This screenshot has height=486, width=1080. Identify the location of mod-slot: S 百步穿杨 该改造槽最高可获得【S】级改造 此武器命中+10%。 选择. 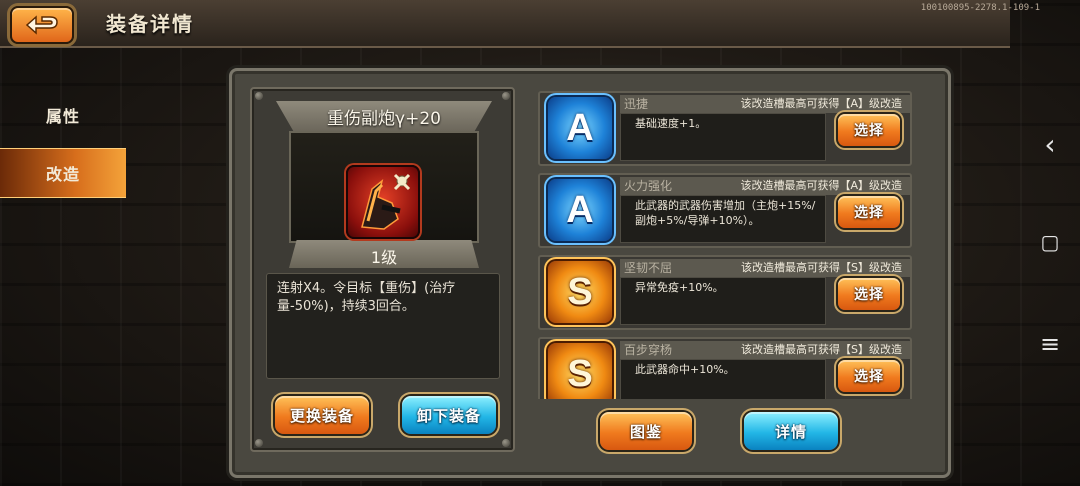
(725, 368).